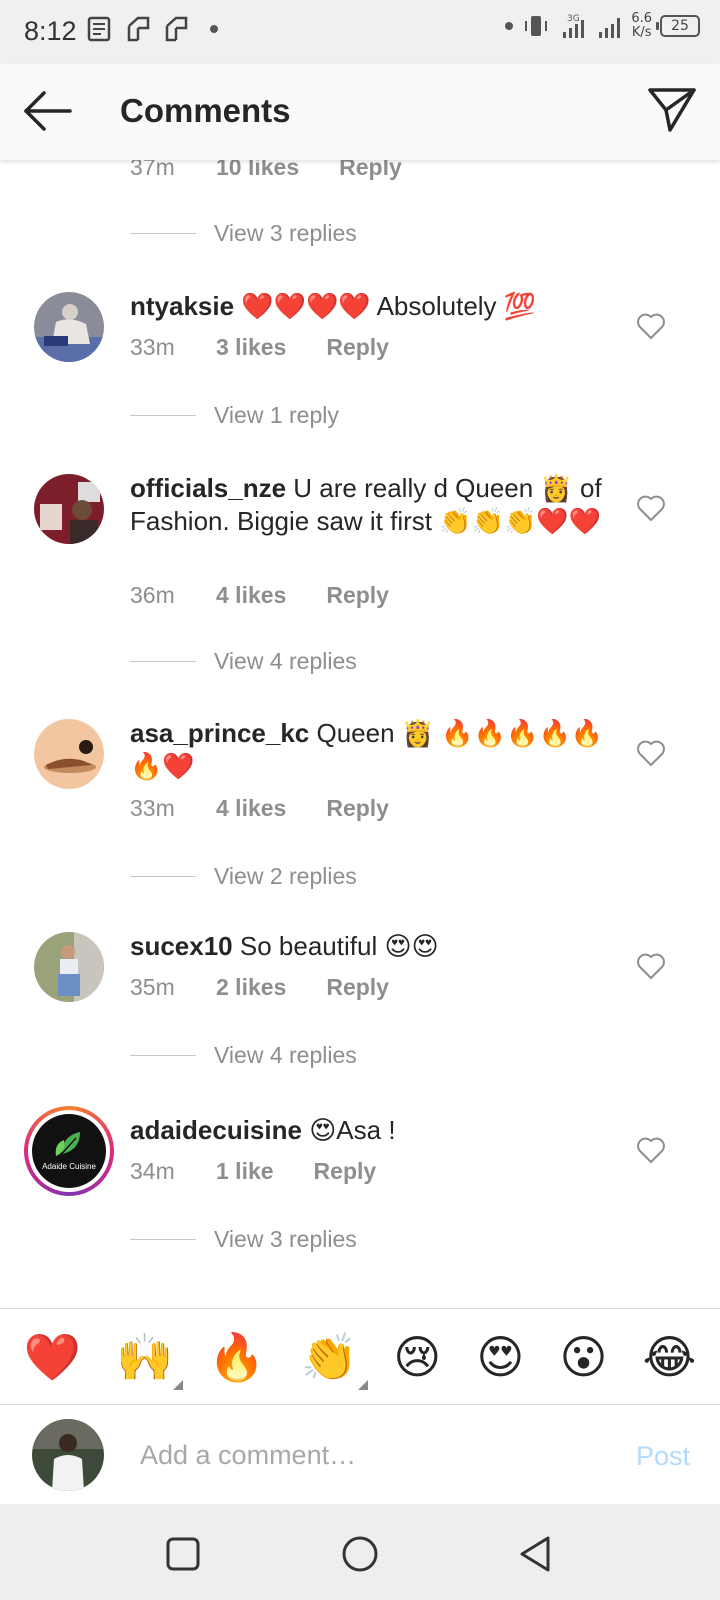  I want to click on app-header: Comments, so click(360, 112).